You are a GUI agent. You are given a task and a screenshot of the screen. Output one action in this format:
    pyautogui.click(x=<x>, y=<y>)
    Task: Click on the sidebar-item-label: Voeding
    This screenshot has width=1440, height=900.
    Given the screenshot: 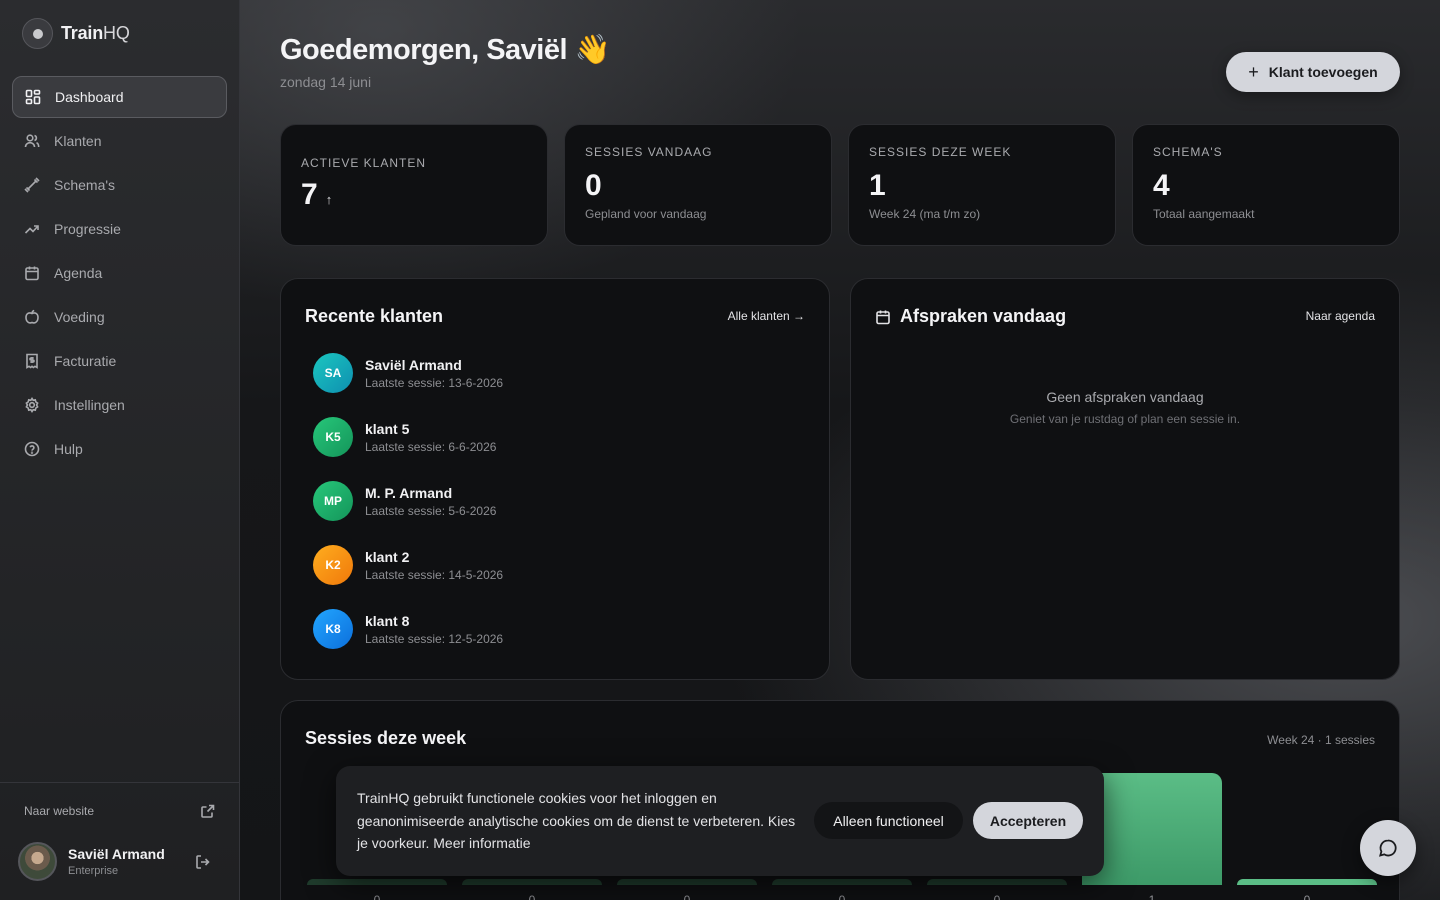 What is the action you would take?
    pyautogui.click(x=79, y=317)
    